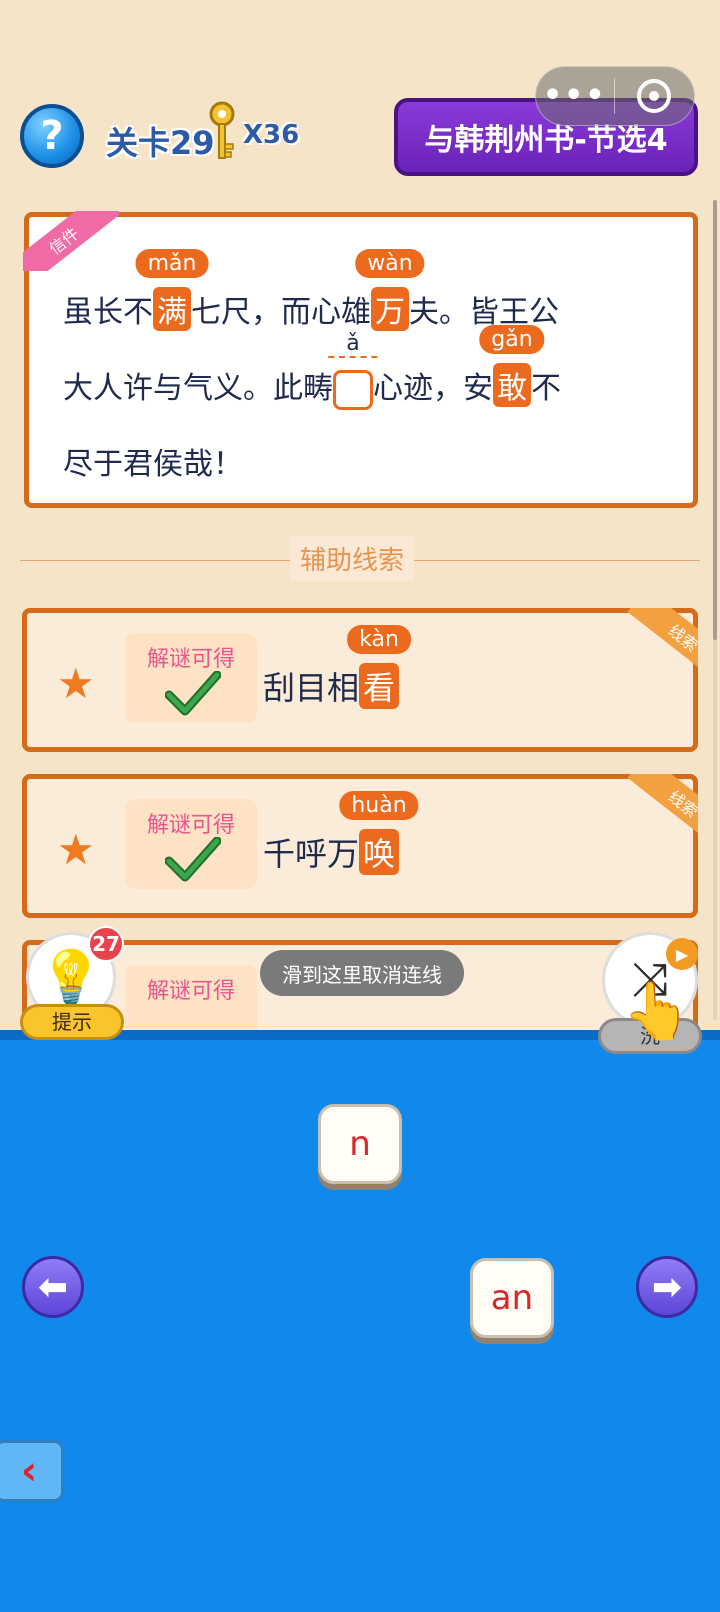 The height and width of the screenshot is (1612, 720). Describe the element at coordinates (512, 366) in the screenshot. I see `answered-char: gǎn 敢` at that location.